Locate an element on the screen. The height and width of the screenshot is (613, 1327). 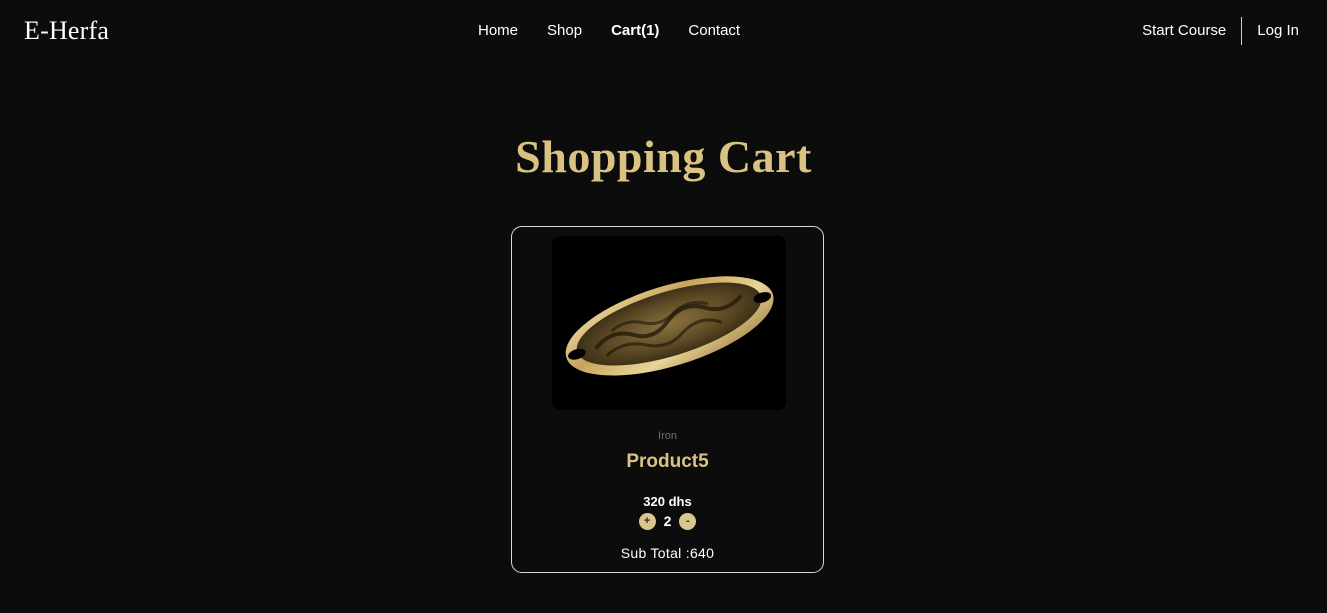
nav-cart-link: Cart(1) is located at coordinates (635, 31).